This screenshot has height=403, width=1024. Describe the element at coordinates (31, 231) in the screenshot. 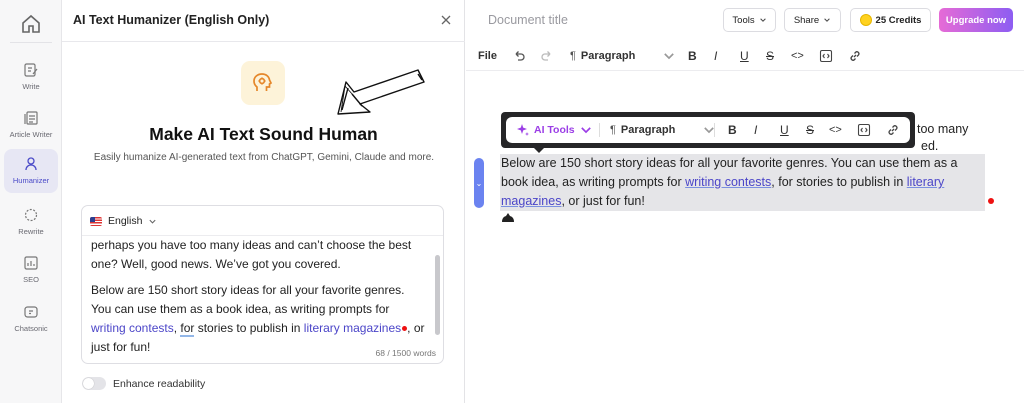

I see `rail-item-label: Rewrite` at that location.